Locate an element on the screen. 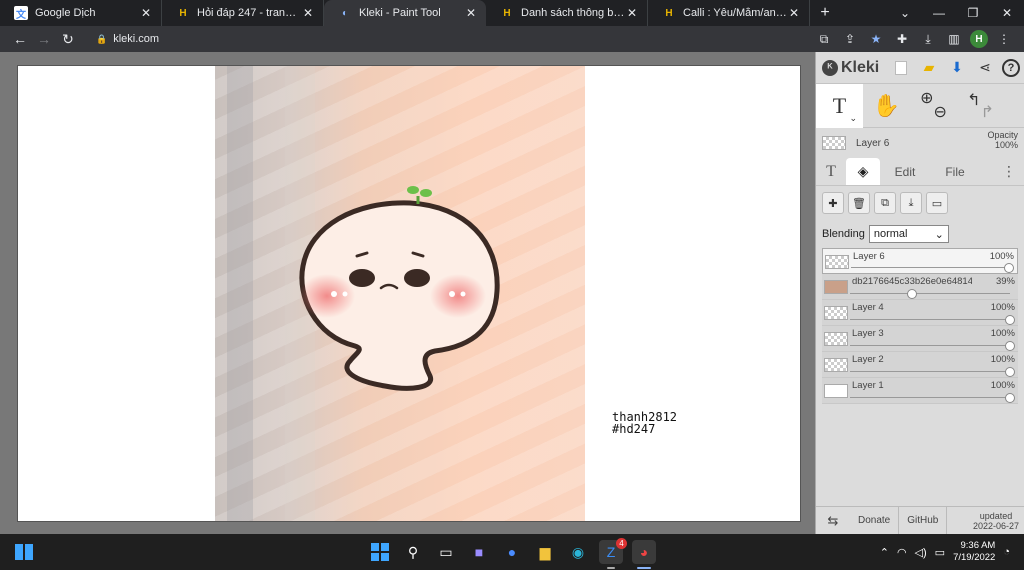 This screenshot has height=570, width=1024. signature-text: thanh2812 #hd247 is located at coordinates (644, 423).